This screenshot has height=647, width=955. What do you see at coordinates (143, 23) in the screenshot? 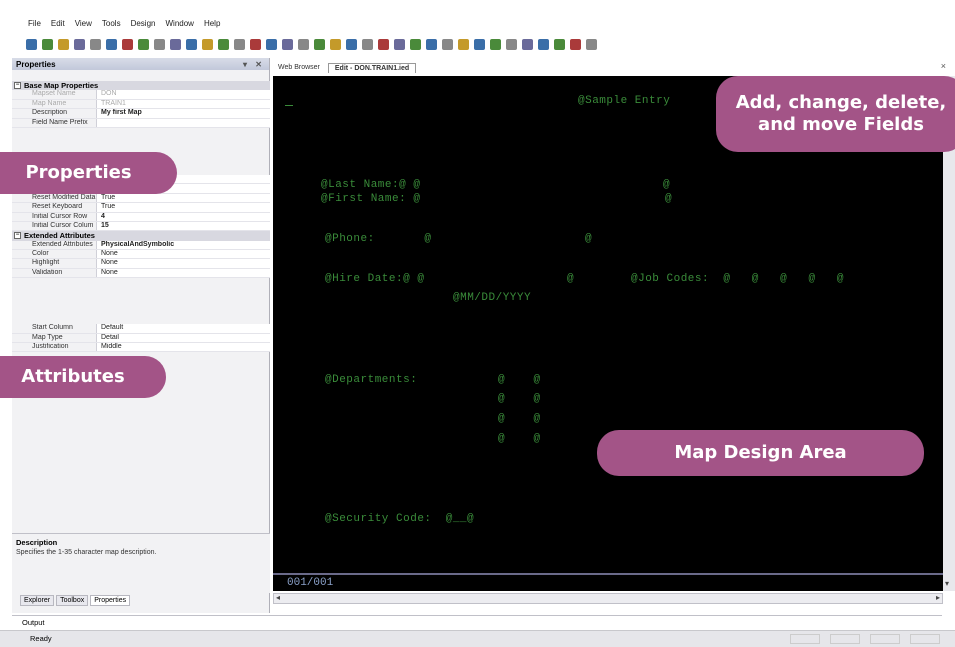
I see `menu-item-design: Design` at bounding box center [143, 23].